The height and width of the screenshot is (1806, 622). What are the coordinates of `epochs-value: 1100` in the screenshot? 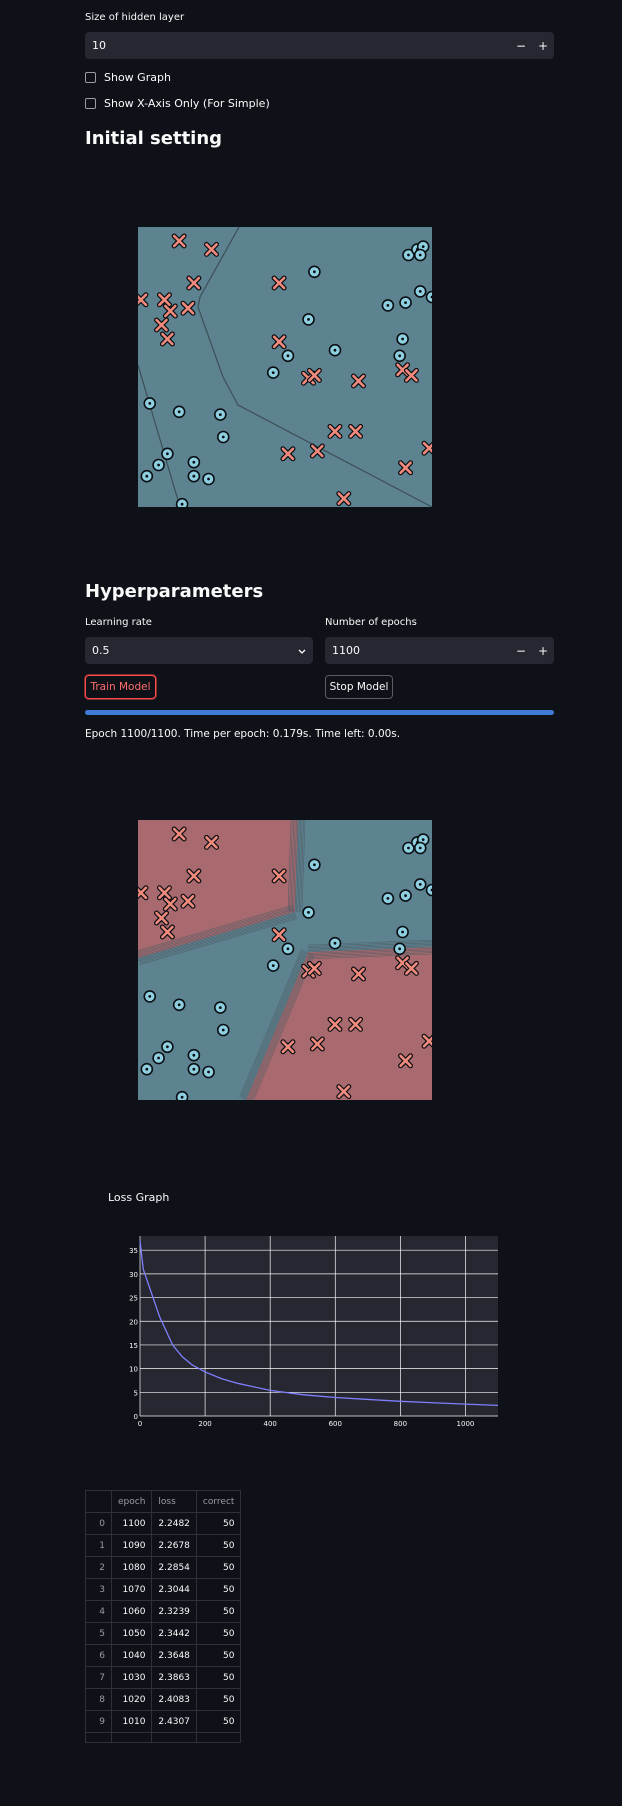 It's located at (417, 650).